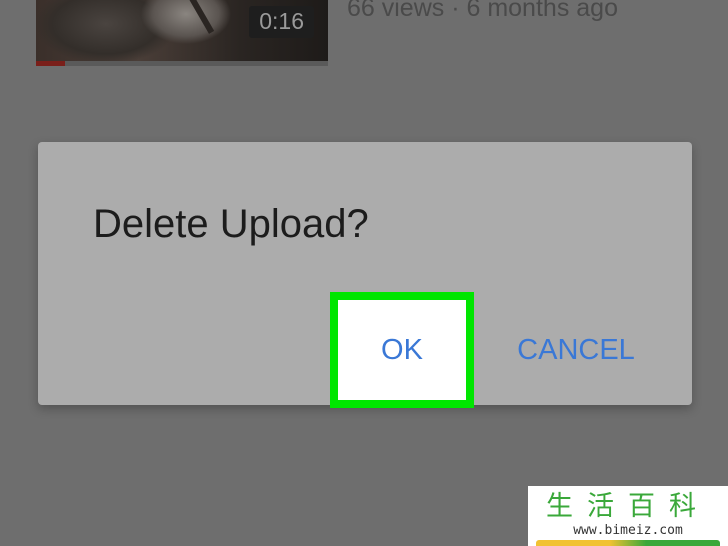 This screenshot has height=546, width=728. Describe the element at coordinates (51, 63) in the screenshot. I see `watch-progress-fill` at that location.